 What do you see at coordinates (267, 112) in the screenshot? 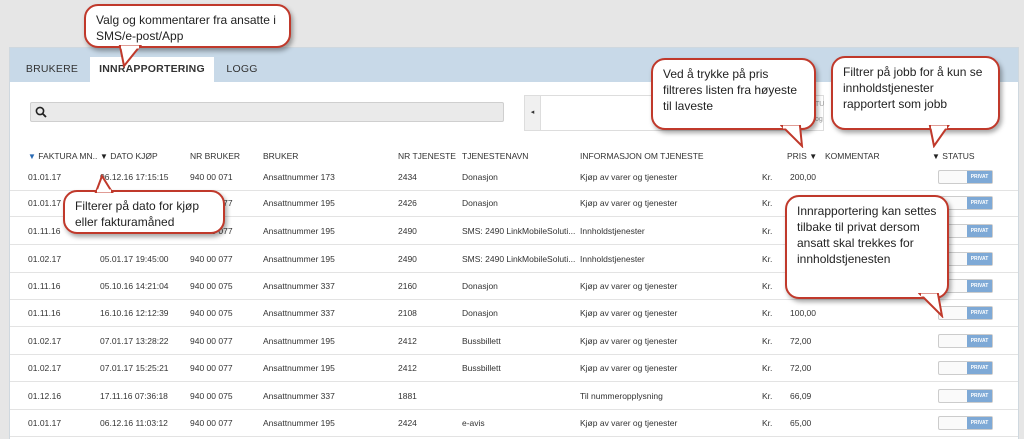
I see `search-input` at bounding box center [267, 112].